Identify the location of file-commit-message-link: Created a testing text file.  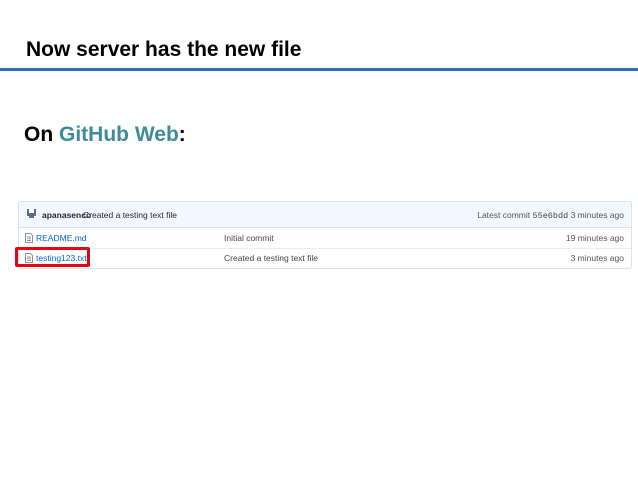
(271, 258).